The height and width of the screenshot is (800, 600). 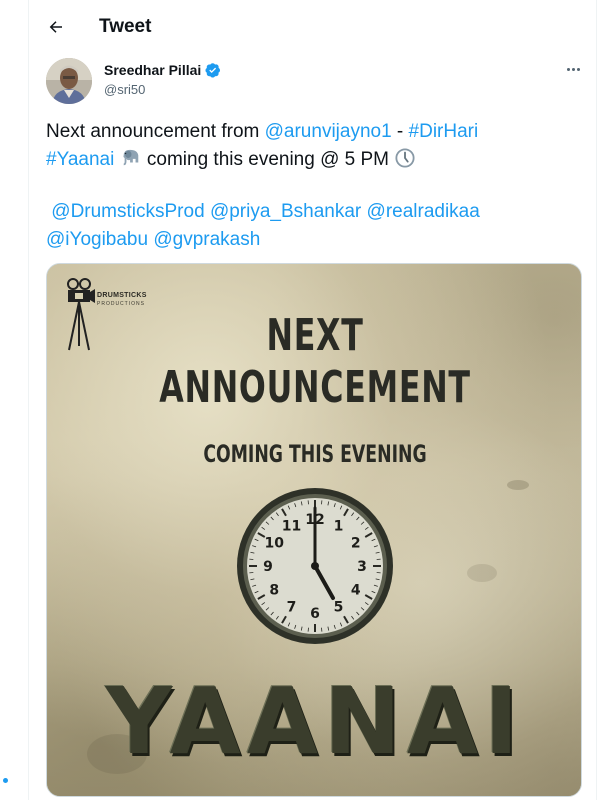 I want to click on side-indicator-dot, so click(x=5, y=780).